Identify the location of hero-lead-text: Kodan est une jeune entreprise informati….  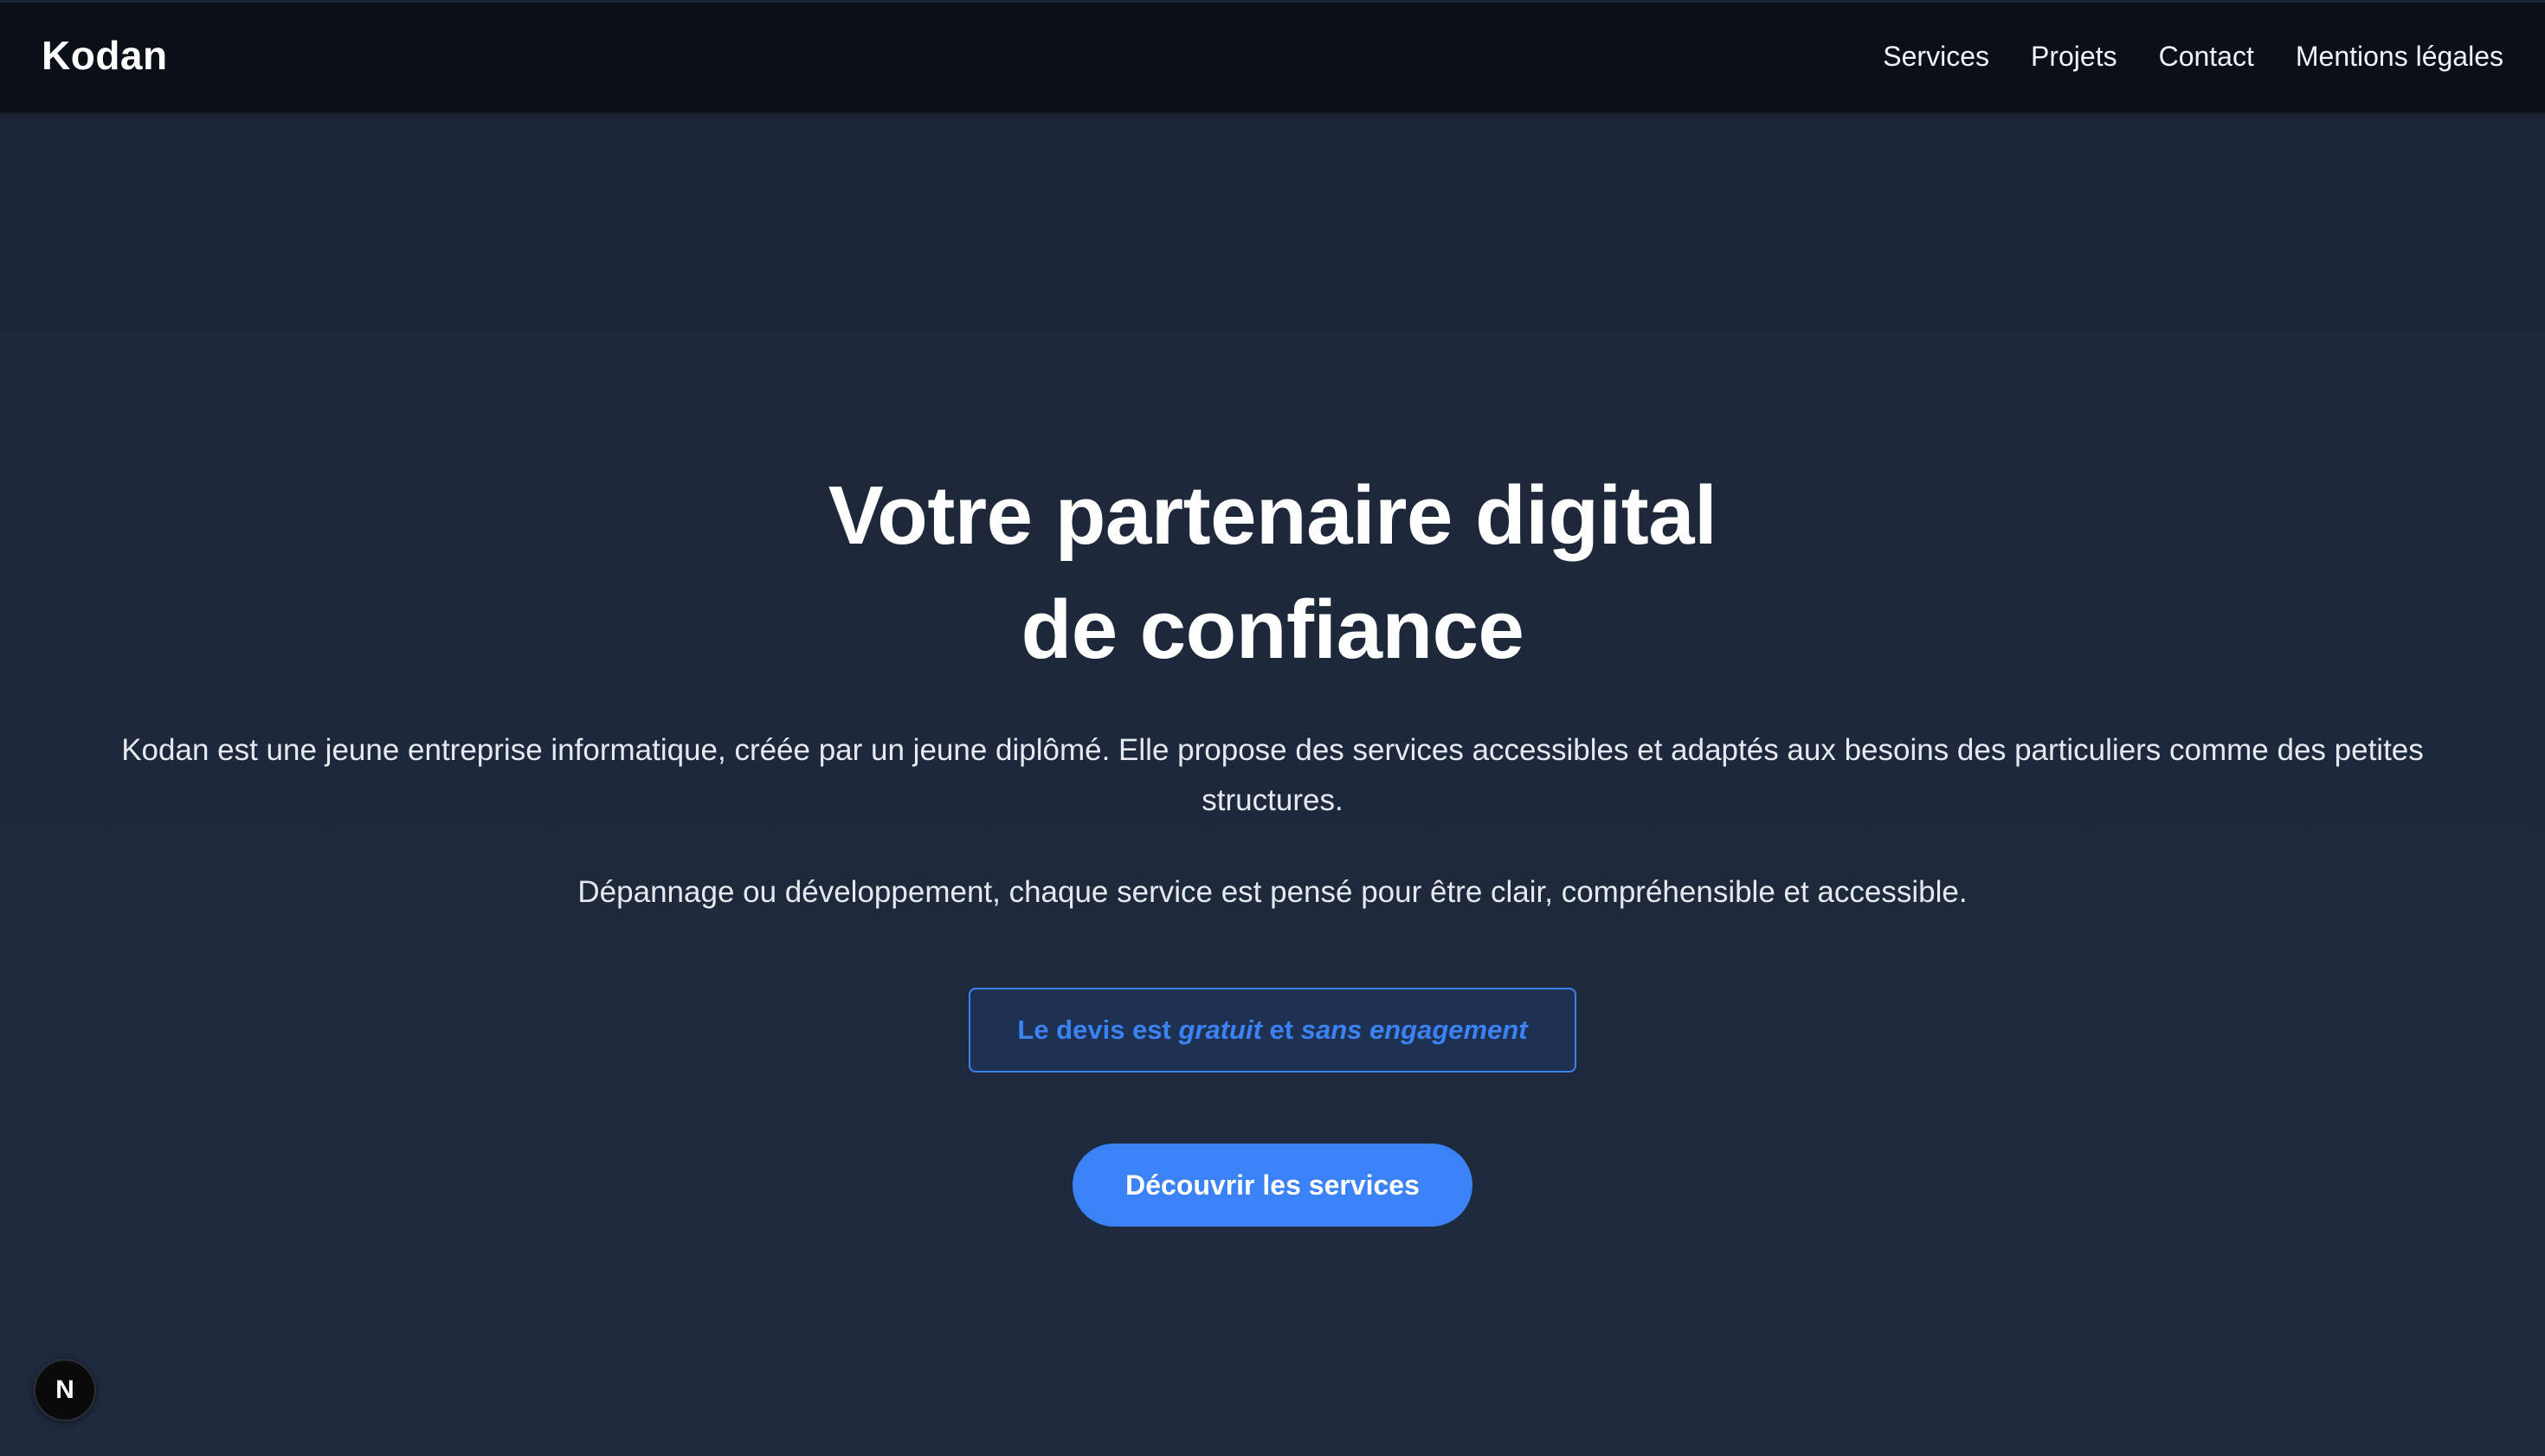
(1273, 775).